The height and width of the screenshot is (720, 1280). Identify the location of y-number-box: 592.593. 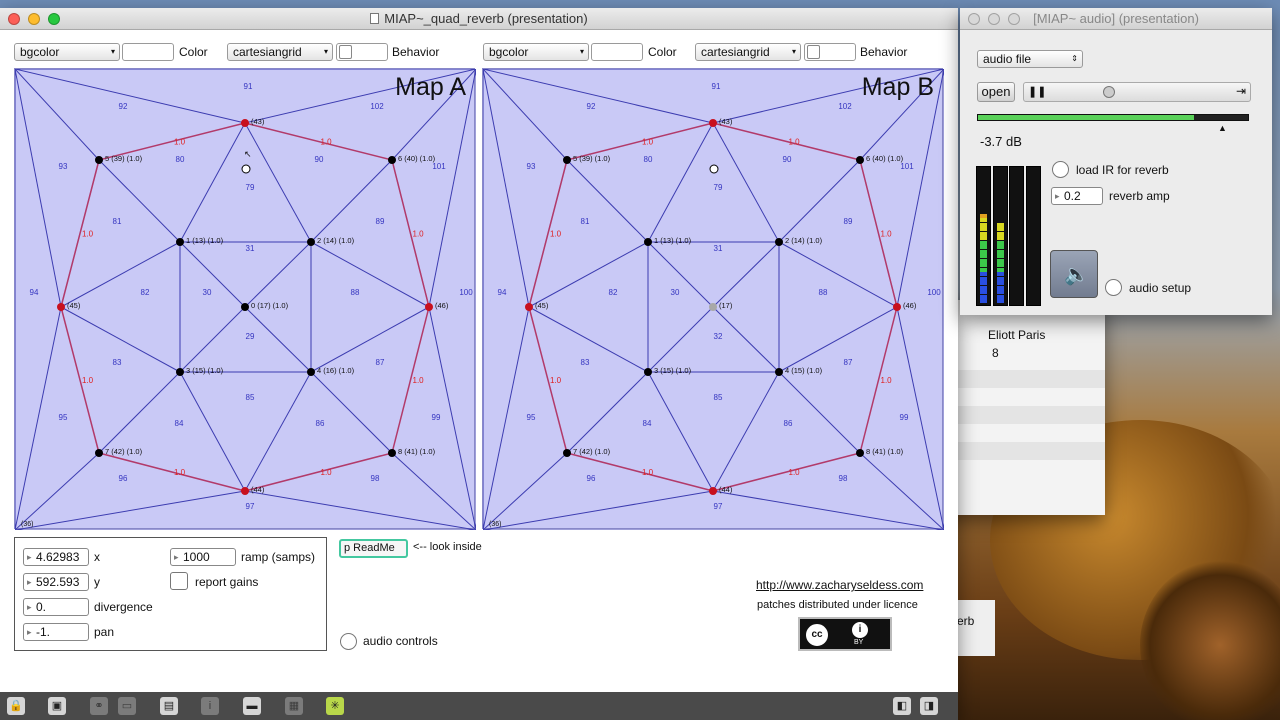
(56, 582).